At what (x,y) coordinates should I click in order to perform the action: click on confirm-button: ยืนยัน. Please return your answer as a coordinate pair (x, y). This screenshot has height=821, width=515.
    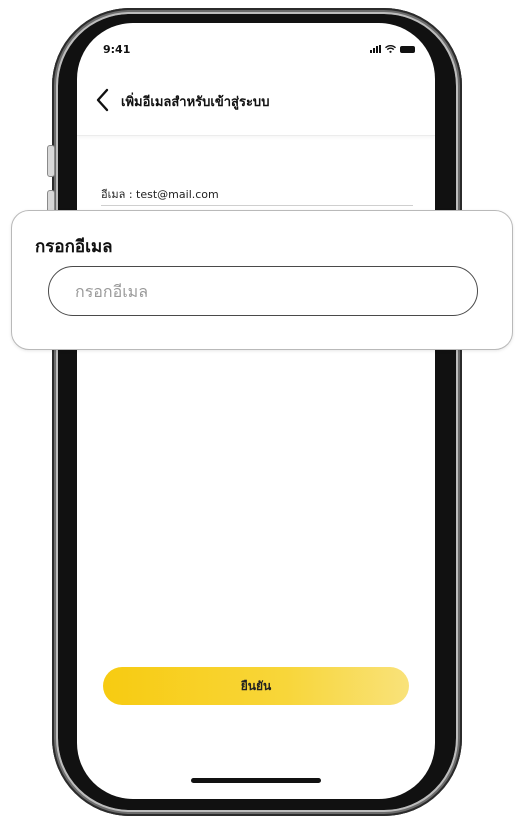
    Looking at the image, I should click on (256, 686).